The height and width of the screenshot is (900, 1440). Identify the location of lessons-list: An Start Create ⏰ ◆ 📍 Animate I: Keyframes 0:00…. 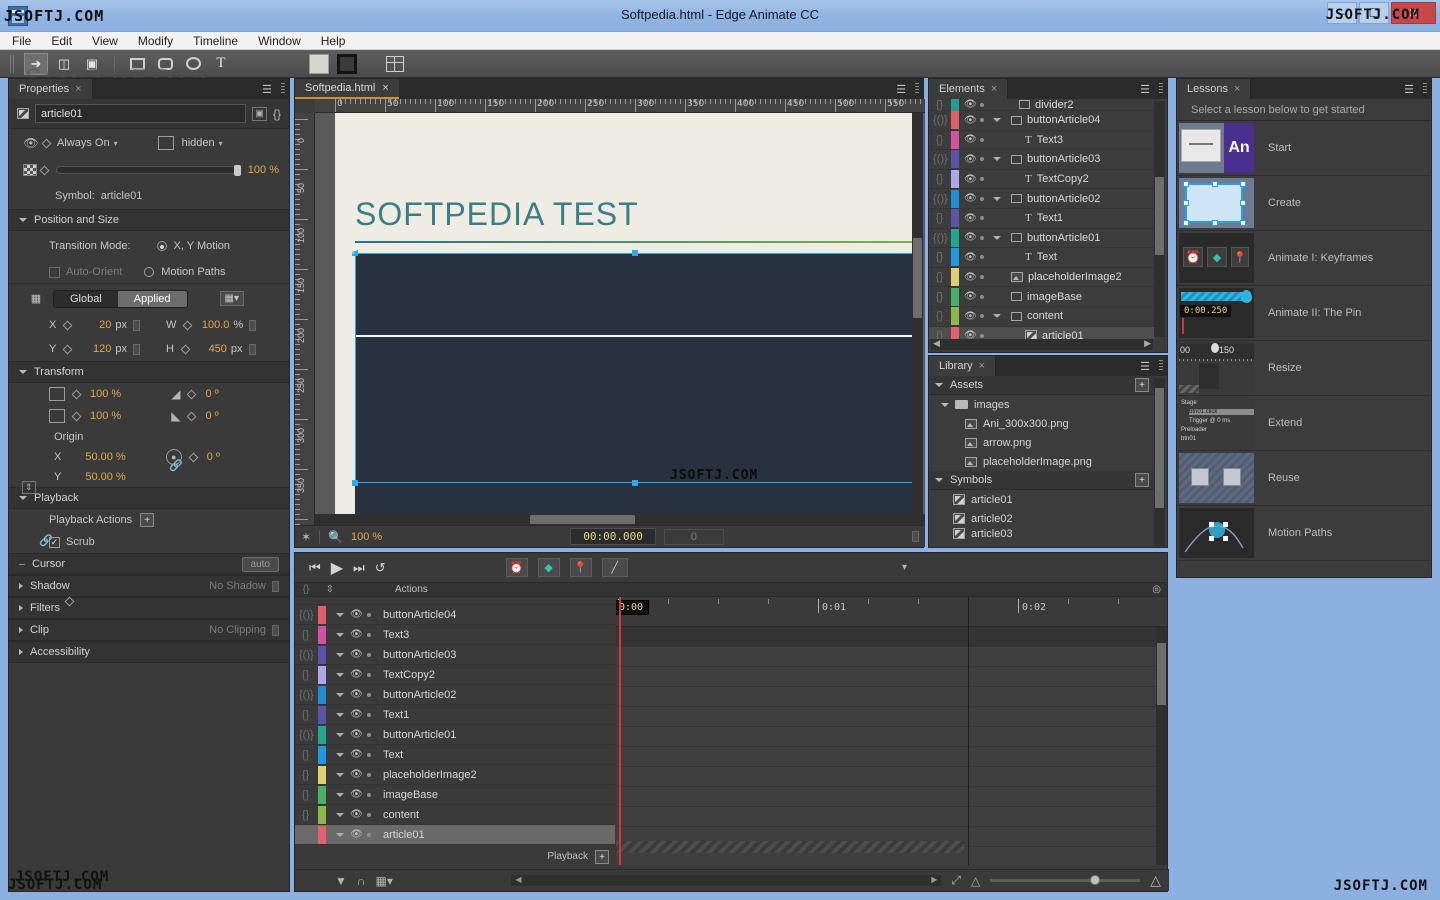
(1304, 341).